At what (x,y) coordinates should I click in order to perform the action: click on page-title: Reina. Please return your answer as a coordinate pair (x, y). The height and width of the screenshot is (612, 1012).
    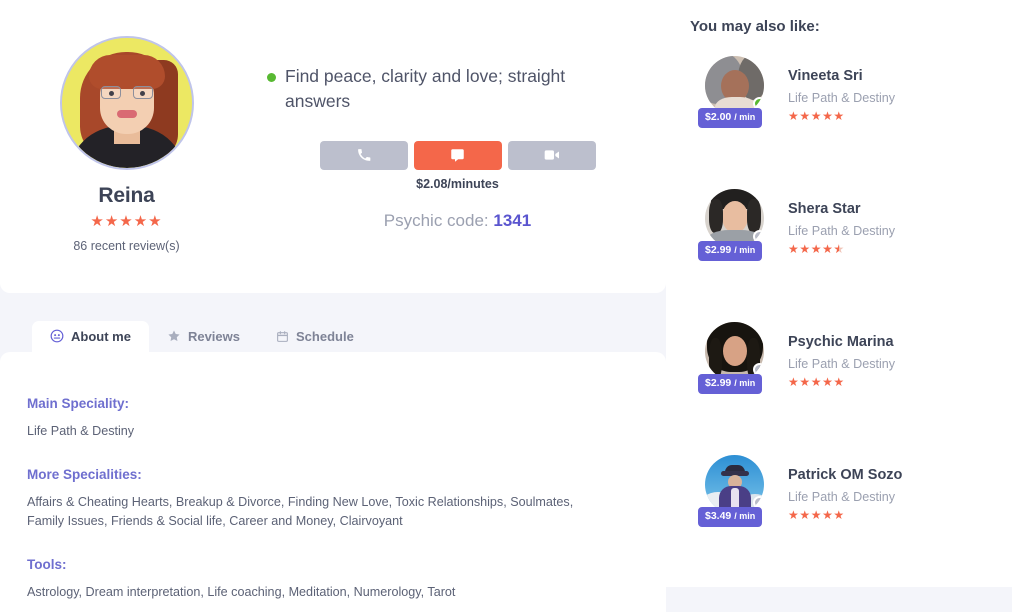
    Looking at the image, I should click on (126, 195).